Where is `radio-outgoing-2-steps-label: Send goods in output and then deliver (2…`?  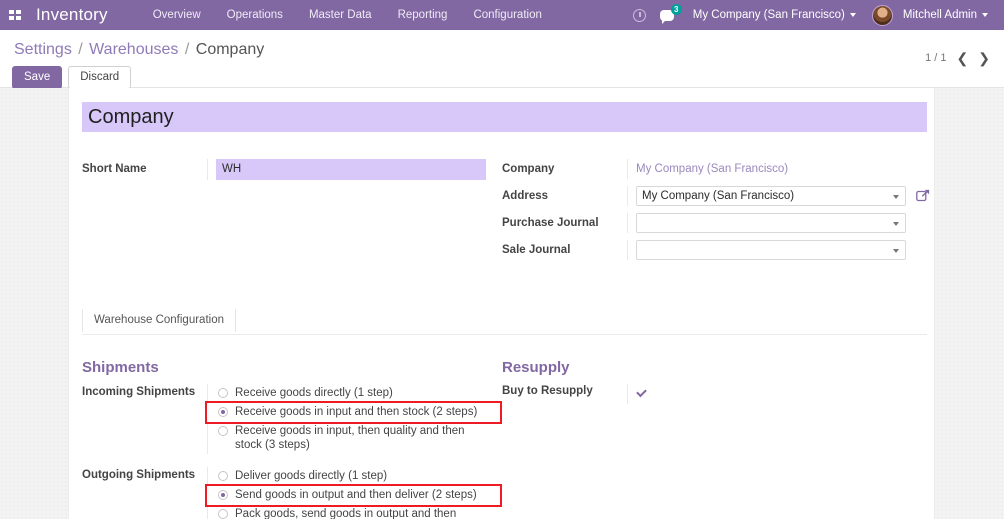
radio-outgoing-2-steps-label: Send goods in output and then deliver (2… is located at coordinates (356, 495).